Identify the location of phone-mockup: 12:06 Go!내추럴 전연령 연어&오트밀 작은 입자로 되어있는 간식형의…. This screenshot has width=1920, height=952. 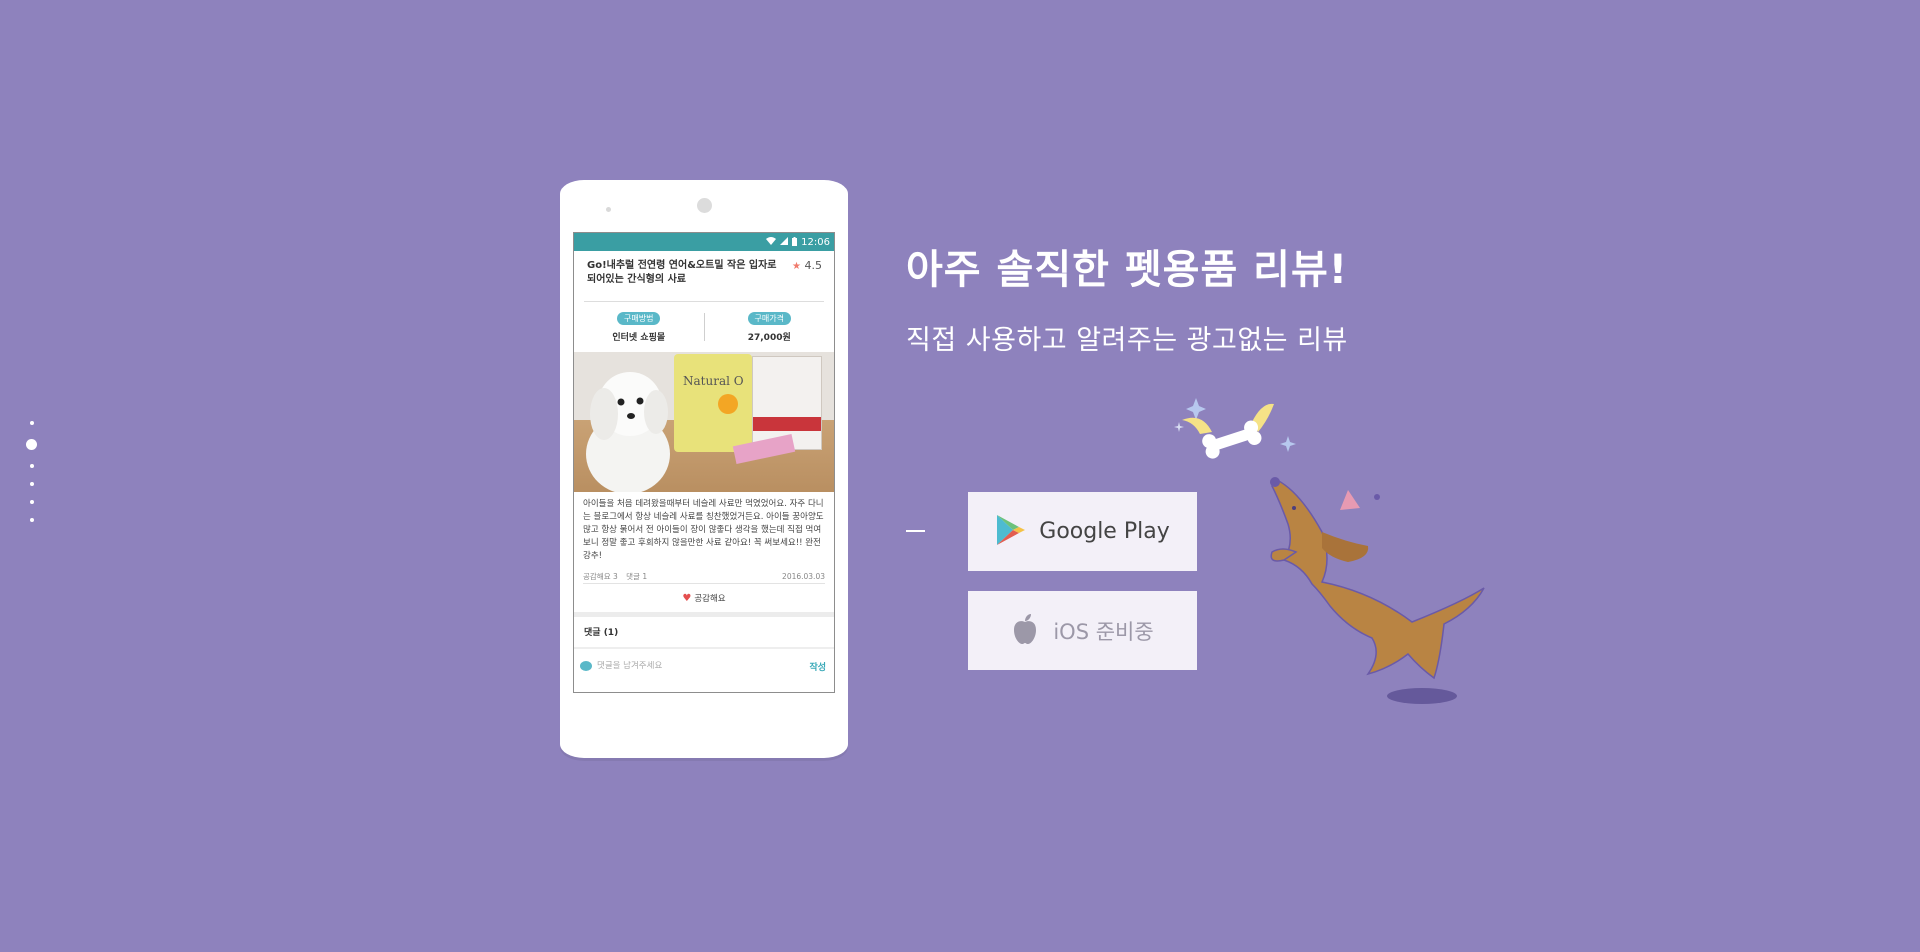
(704, 469).